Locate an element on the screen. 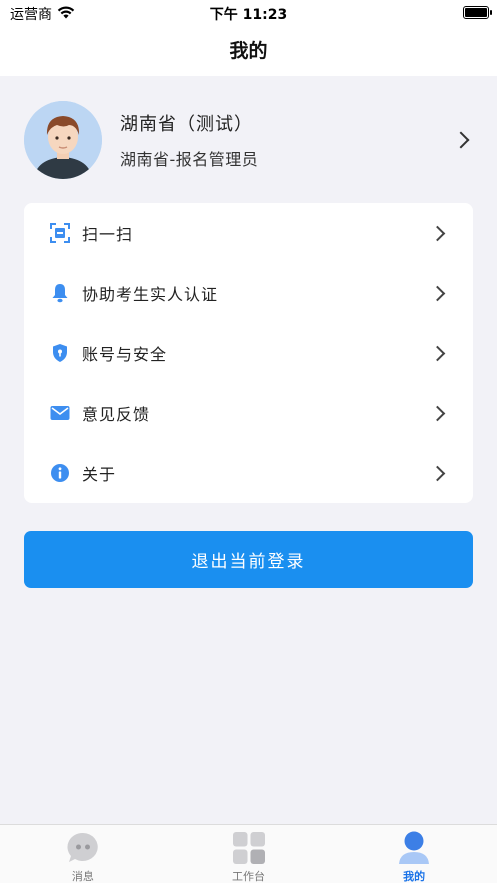 The height and width of the screenshot is (883, 497). tab-label: 工作台 is located at coordinates (248, 876).